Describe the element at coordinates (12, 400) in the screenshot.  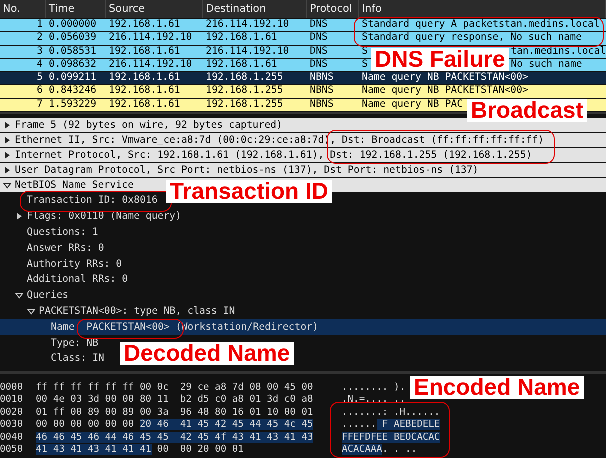
I see `hex-offset: 0010` at that location.